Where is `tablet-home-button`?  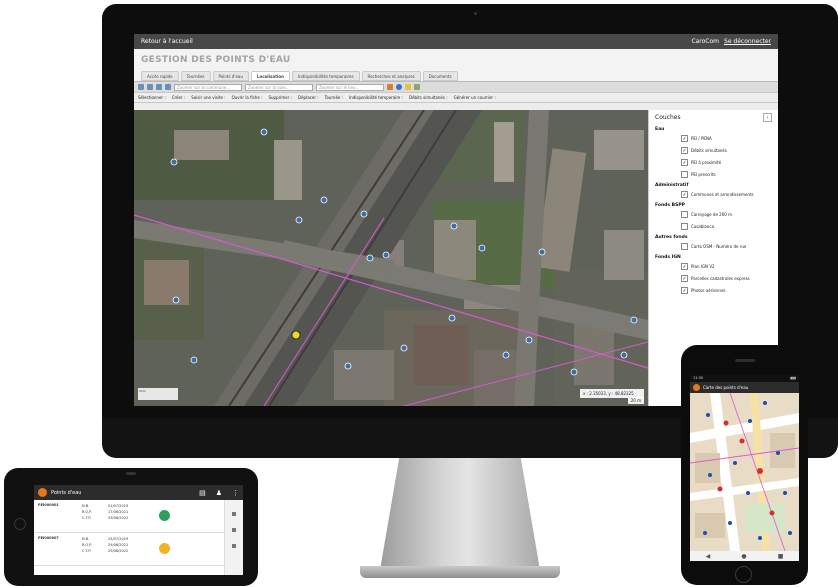 tablet-home-button is located at coordinates (20, 524).